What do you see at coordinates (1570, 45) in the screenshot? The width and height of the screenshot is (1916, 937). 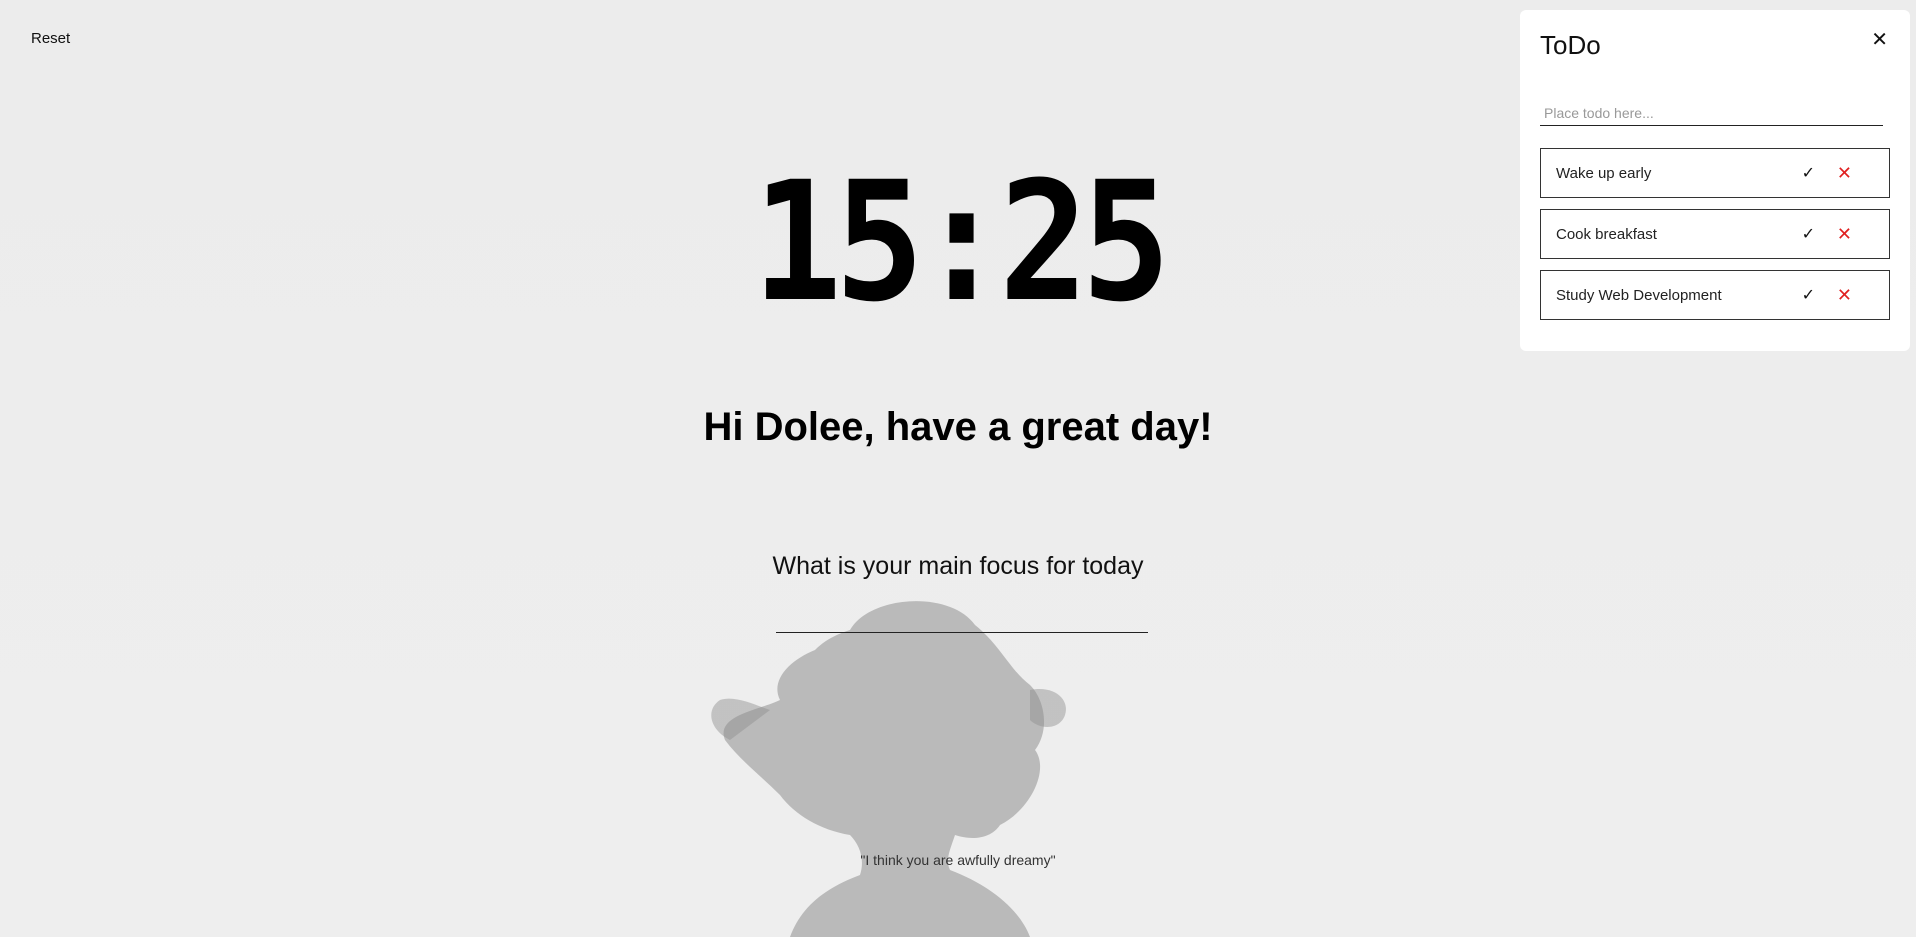 I see `todo-title: ToDo` at bounding box center [1570, 45].